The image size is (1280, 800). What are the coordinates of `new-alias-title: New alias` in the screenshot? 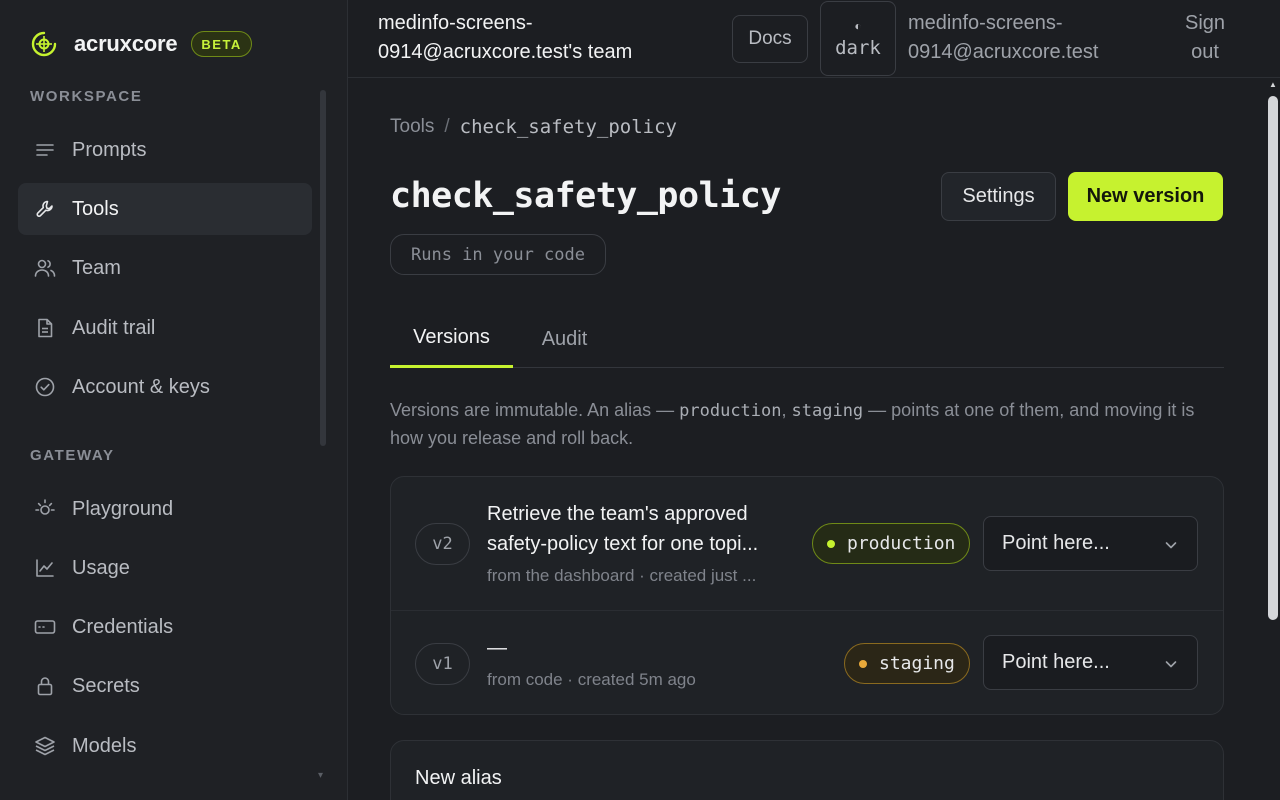 It's located at (458, 778).